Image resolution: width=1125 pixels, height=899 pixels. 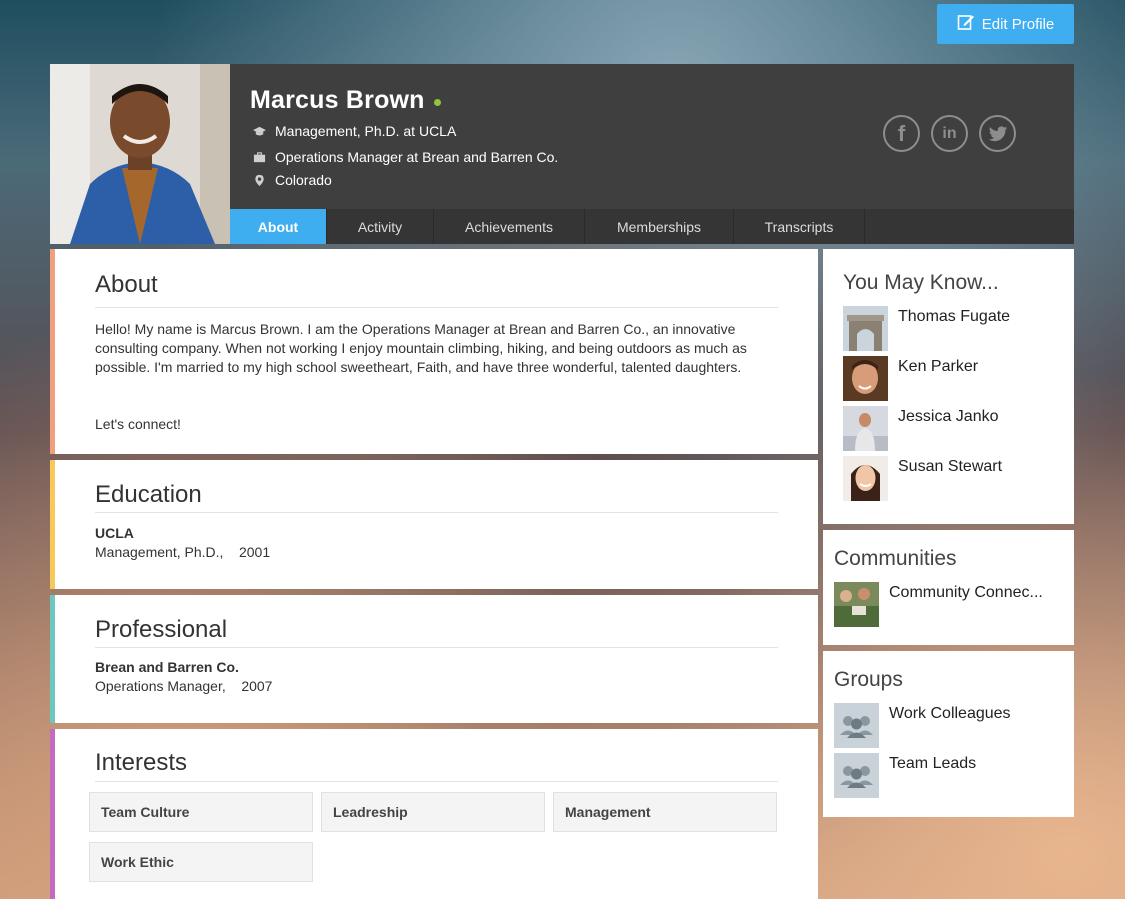 What do you see at coordinates (161, 629) in the screenshot?
I see `professional-title: Professional` at bounding box center [161, 629].